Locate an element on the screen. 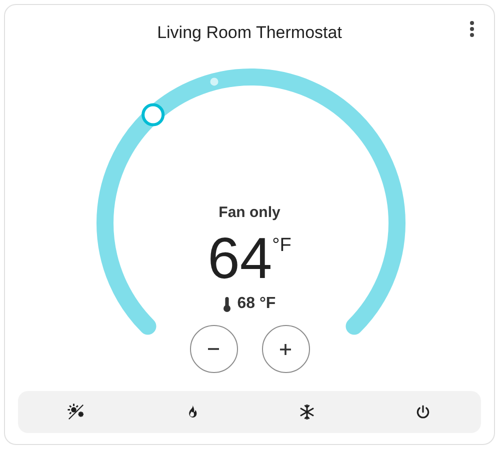 This screenshot has height=449, width=499. minus-button is located at coordinates (214, 349).